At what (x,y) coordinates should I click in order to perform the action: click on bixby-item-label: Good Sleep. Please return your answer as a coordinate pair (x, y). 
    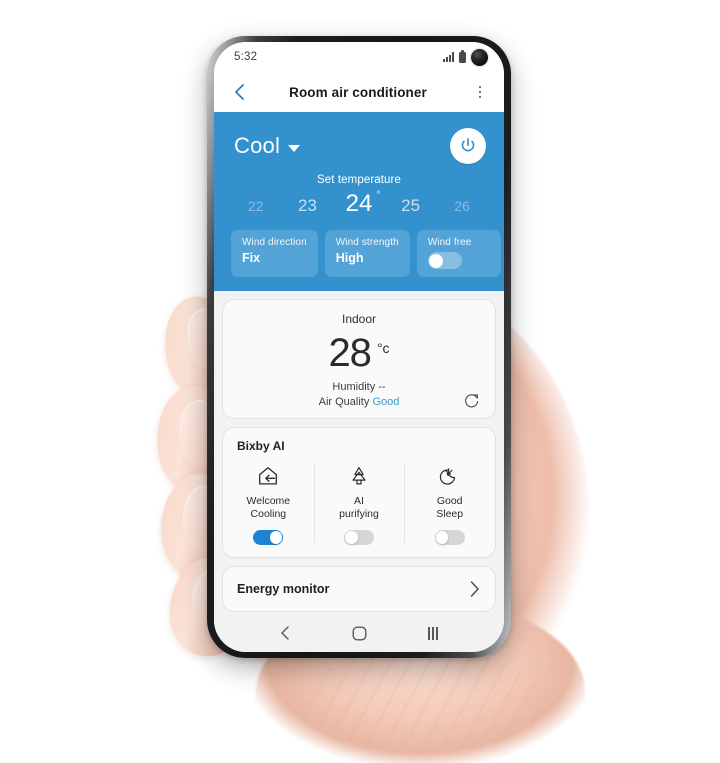
    Looking at the image, I should click on (449, 508).